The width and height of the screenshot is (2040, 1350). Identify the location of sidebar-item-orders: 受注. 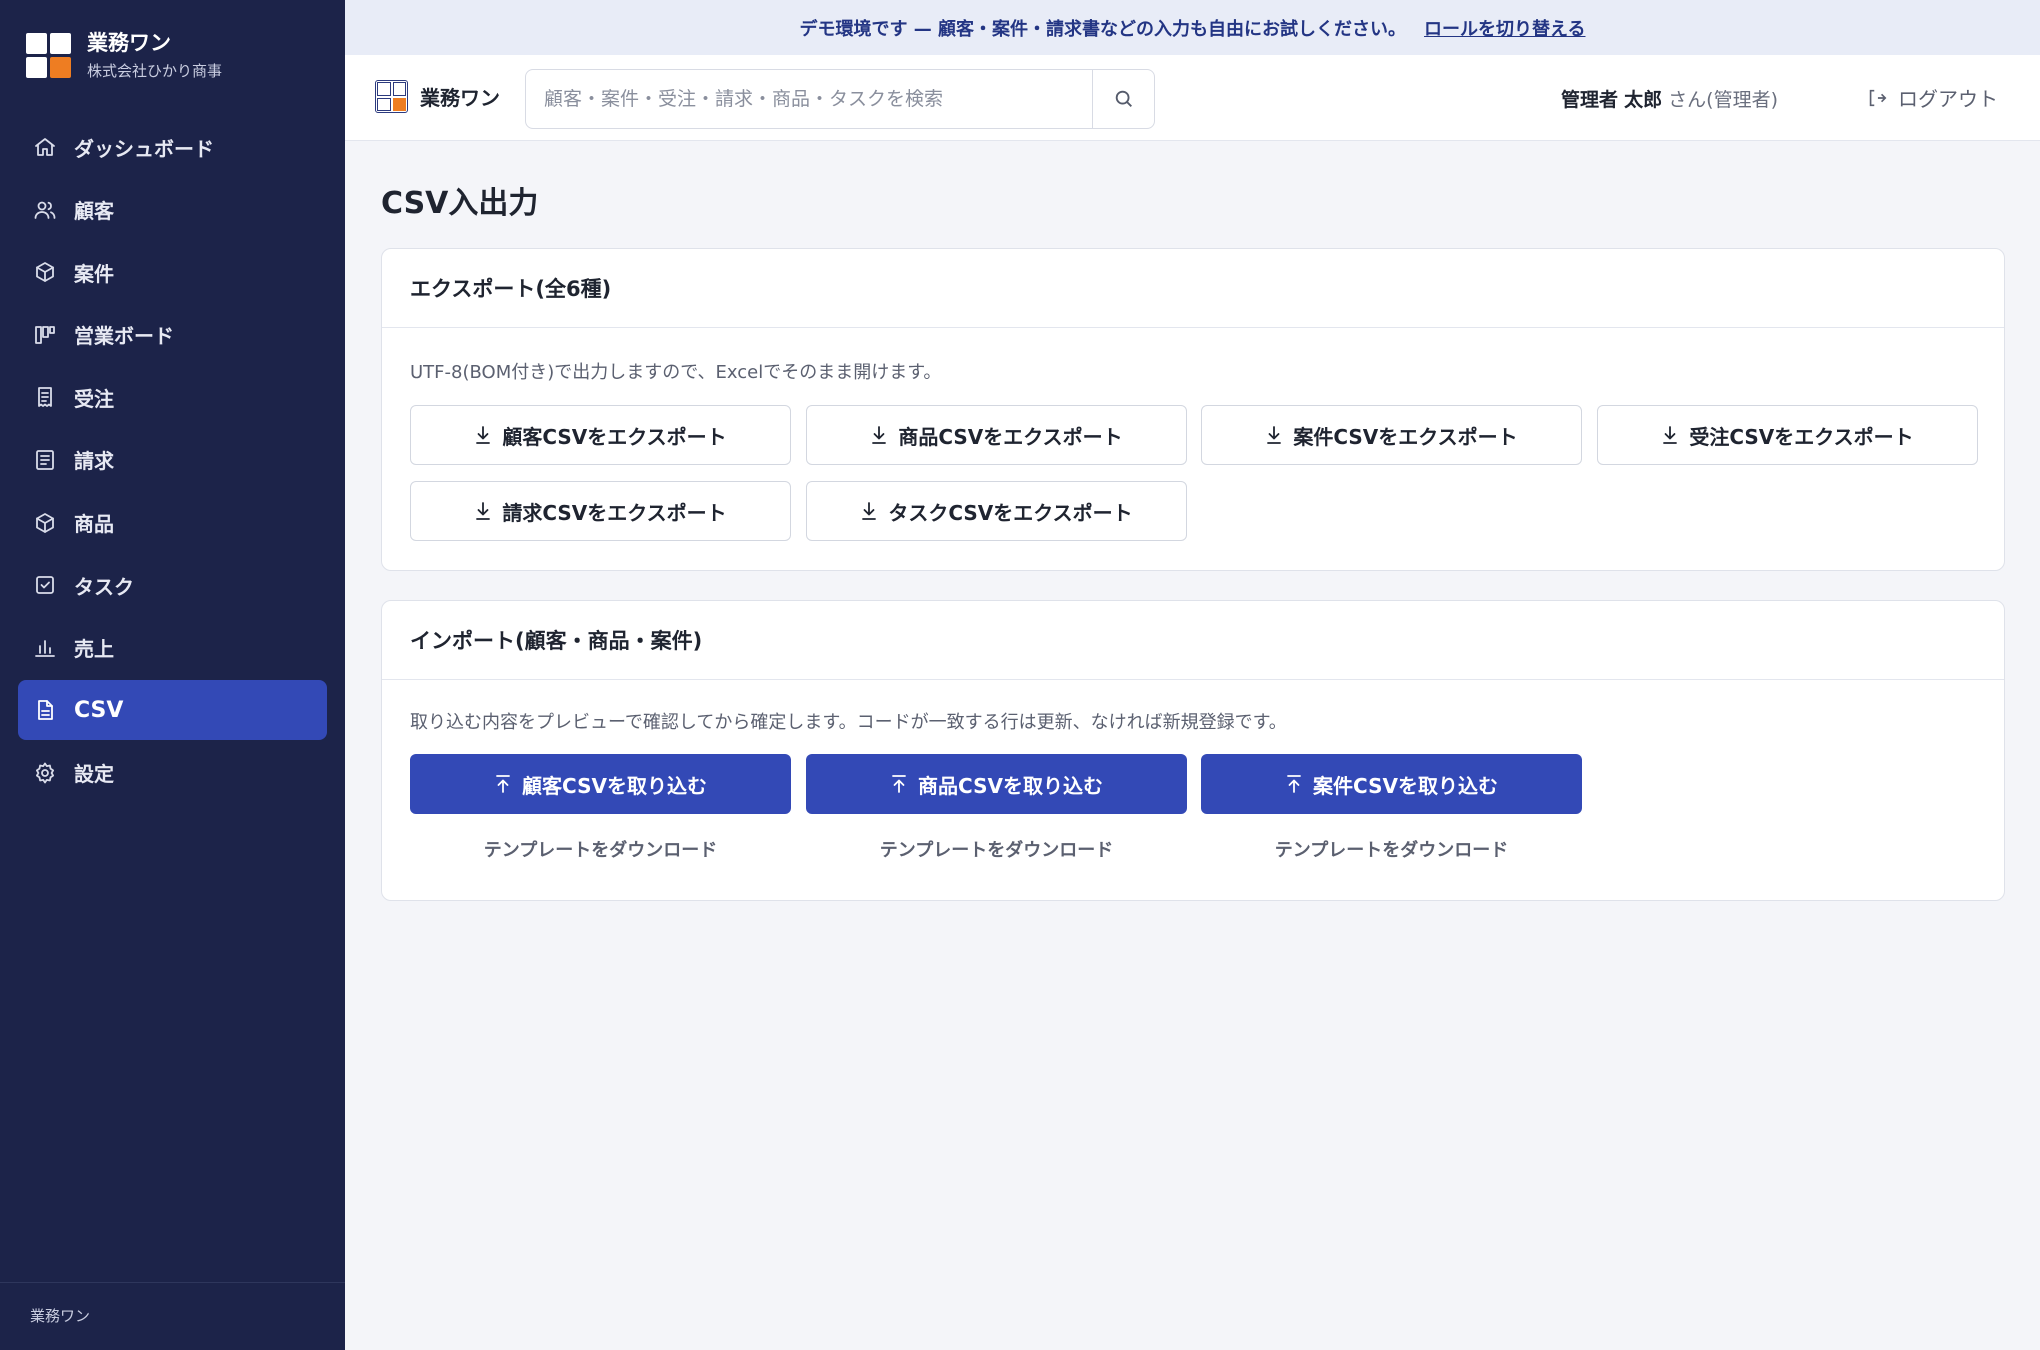
(172, 397).